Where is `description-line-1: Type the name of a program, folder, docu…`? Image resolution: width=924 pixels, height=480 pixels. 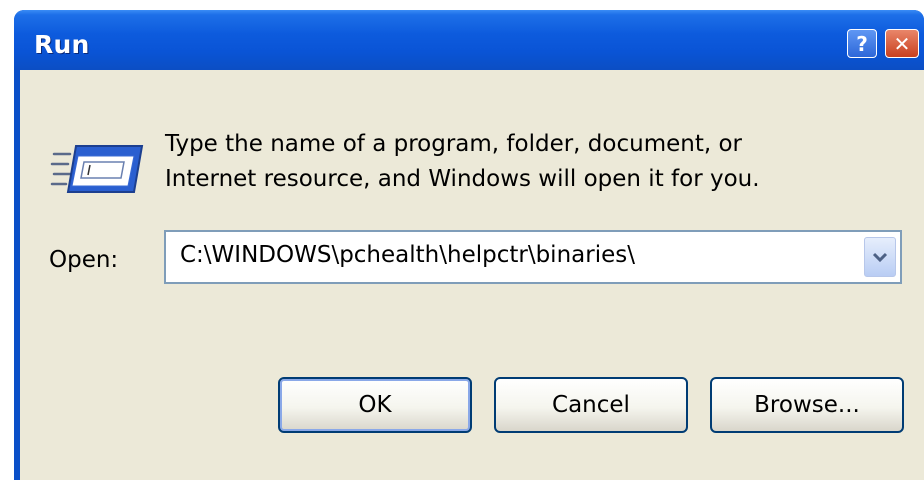 description-line-1: Type the name of a program, folder, docu… is located at coordinates (453, 144).